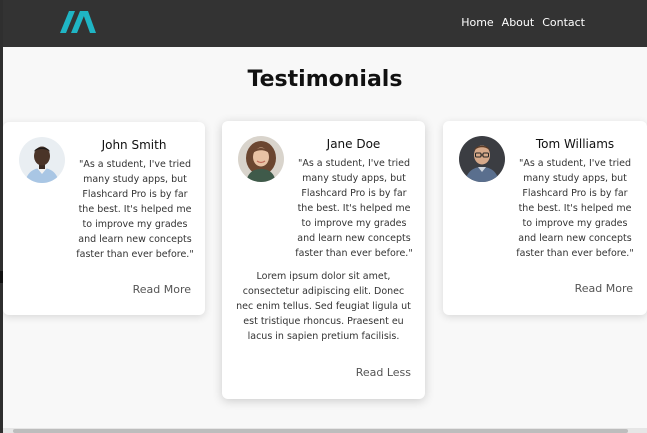 Image resolution: width=647 pixels, height=433 pixels. What do you see at coordinates (320, 431) in the screenshot?
I see `scrollbar-thumb` at bounding box center [320, 431].